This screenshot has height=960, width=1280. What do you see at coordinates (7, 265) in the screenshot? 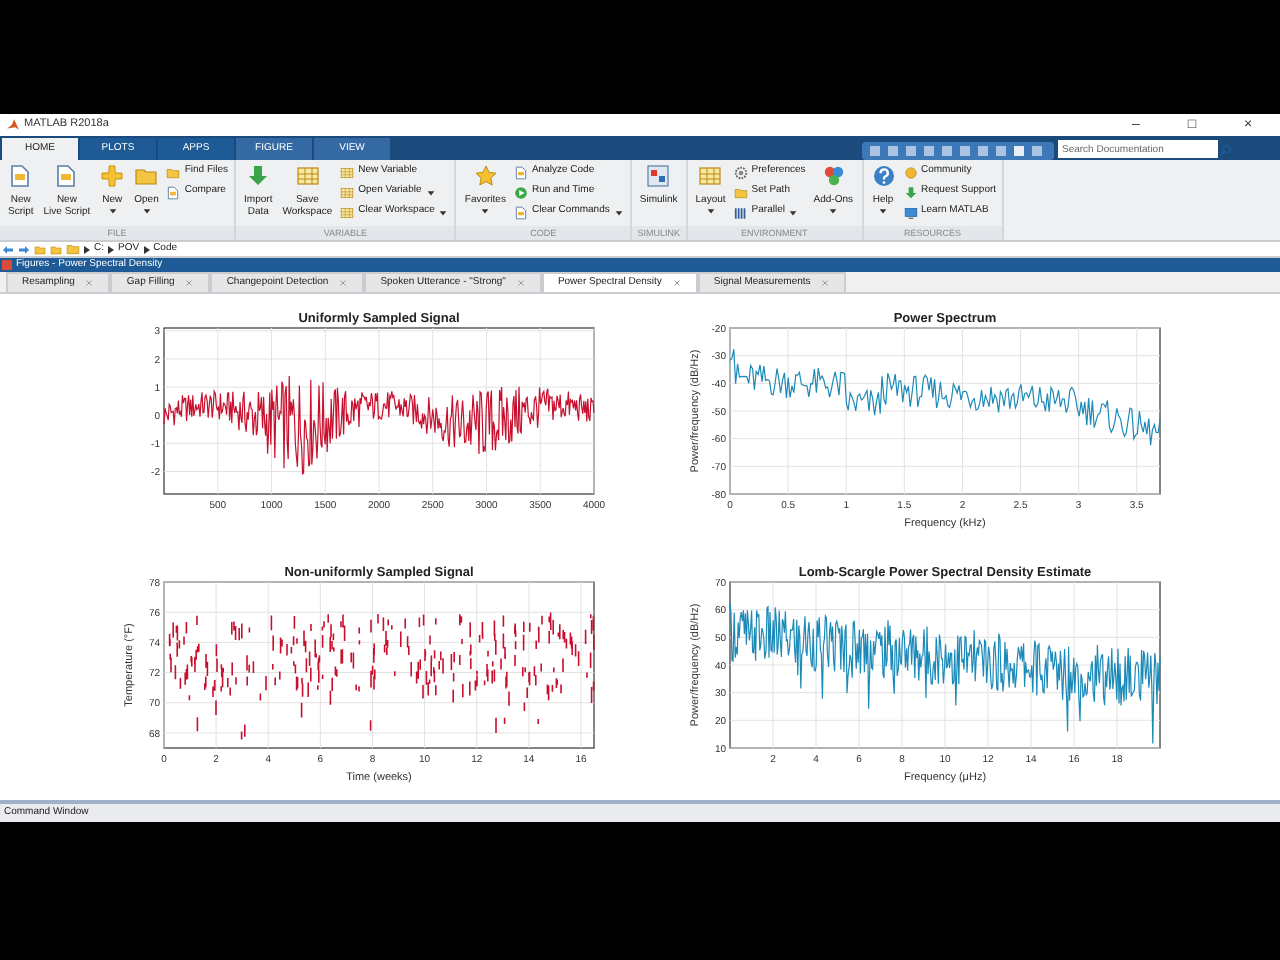
I see `figure-icon` at bounding box center [7, 265].